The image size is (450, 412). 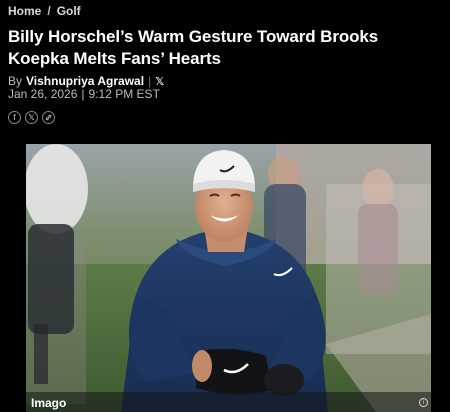 I want to click on author-x-icon: 𝕏, so click(x=159, y=81).